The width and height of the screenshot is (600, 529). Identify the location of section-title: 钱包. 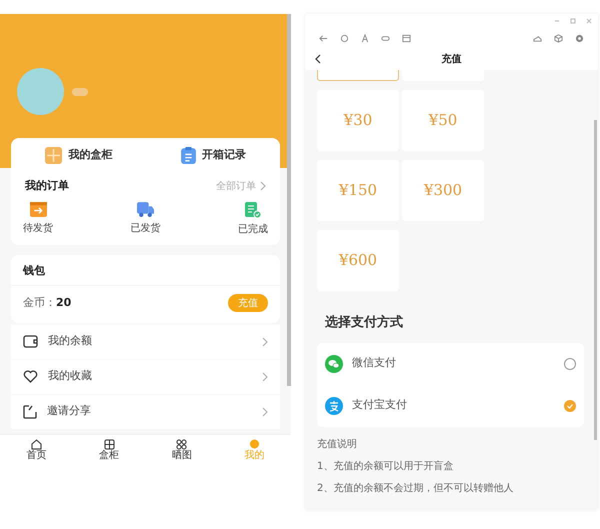
(34, 270).